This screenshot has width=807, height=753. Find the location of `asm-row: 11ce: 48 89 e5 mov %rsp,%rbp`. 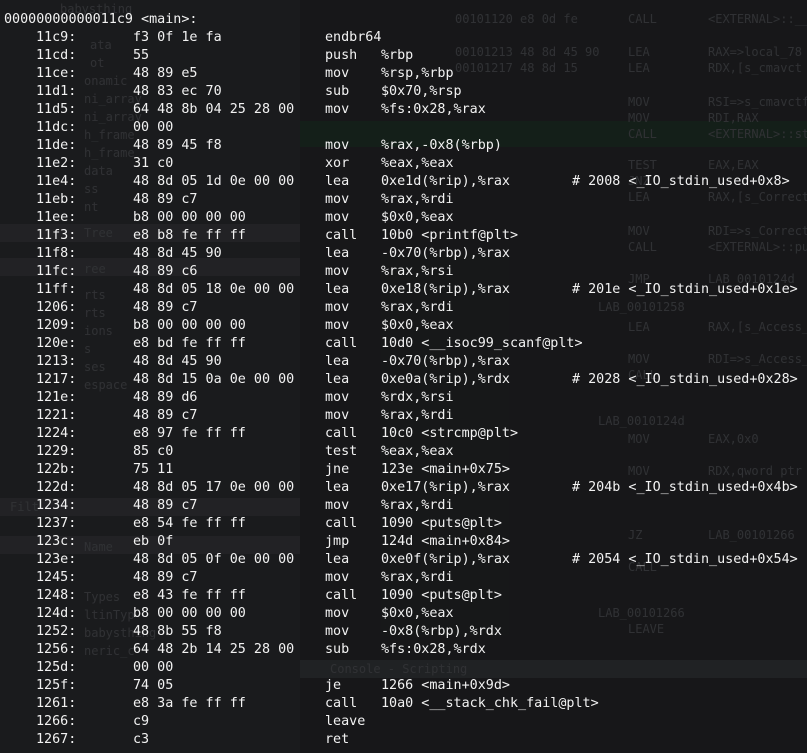

asm-row: 11ce: 48 89 e5 mov %rsp,%rbp is located at coordinates (403, 74).